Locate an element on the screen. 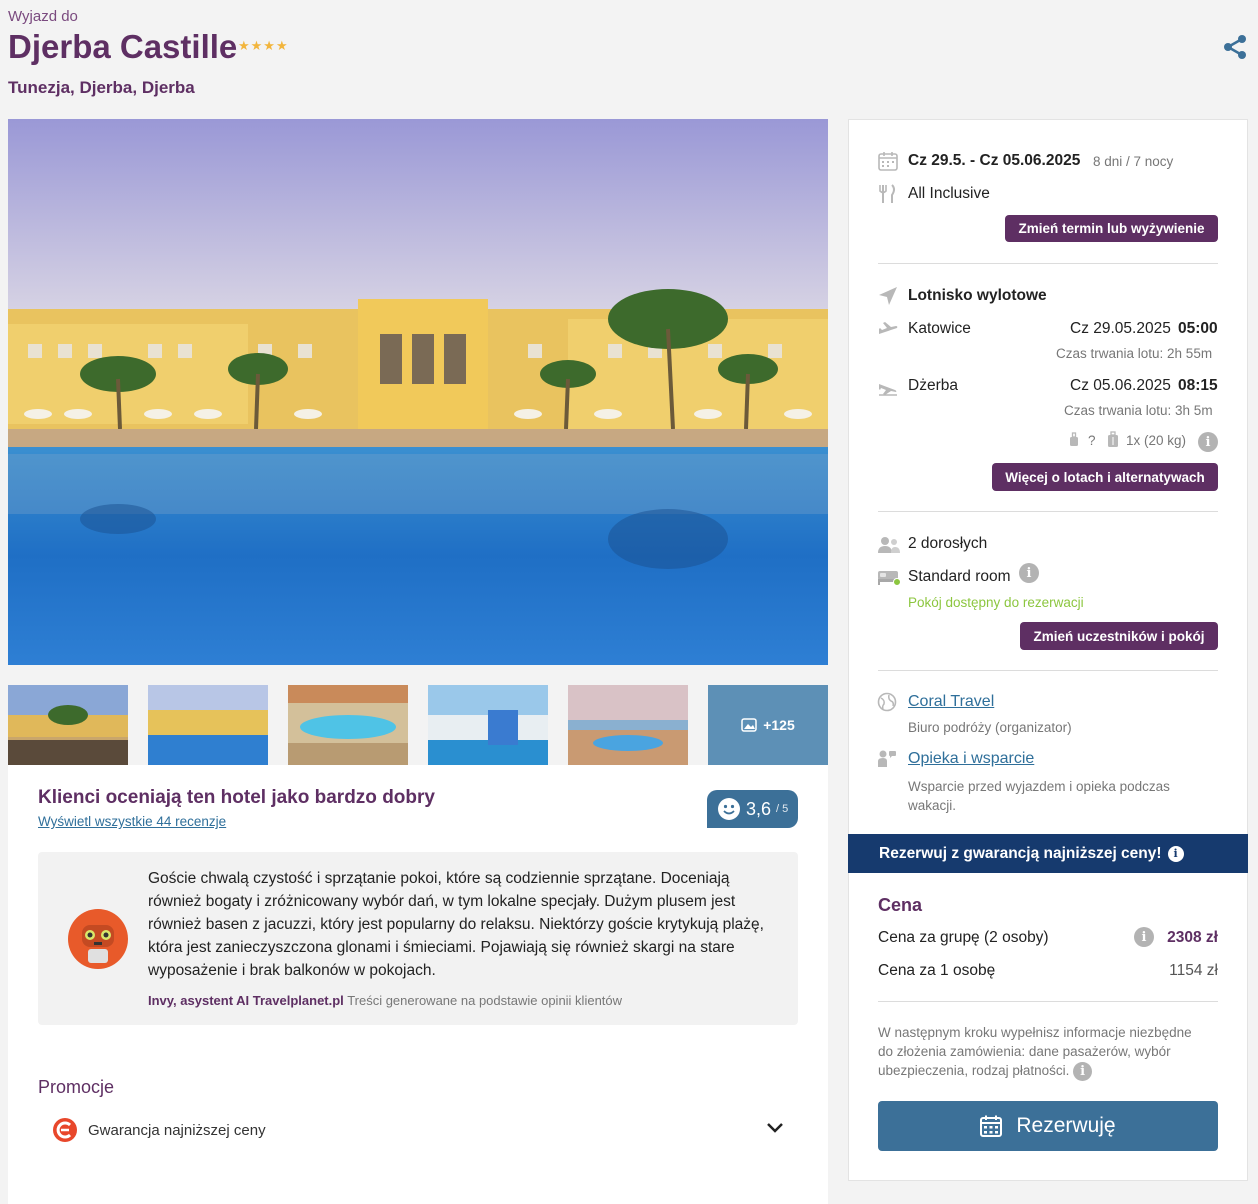 Image resolution: width=1258 pixels, height=1204 pixels. support-link: Opieka i wsparcie is located at coordinates (971, 759).